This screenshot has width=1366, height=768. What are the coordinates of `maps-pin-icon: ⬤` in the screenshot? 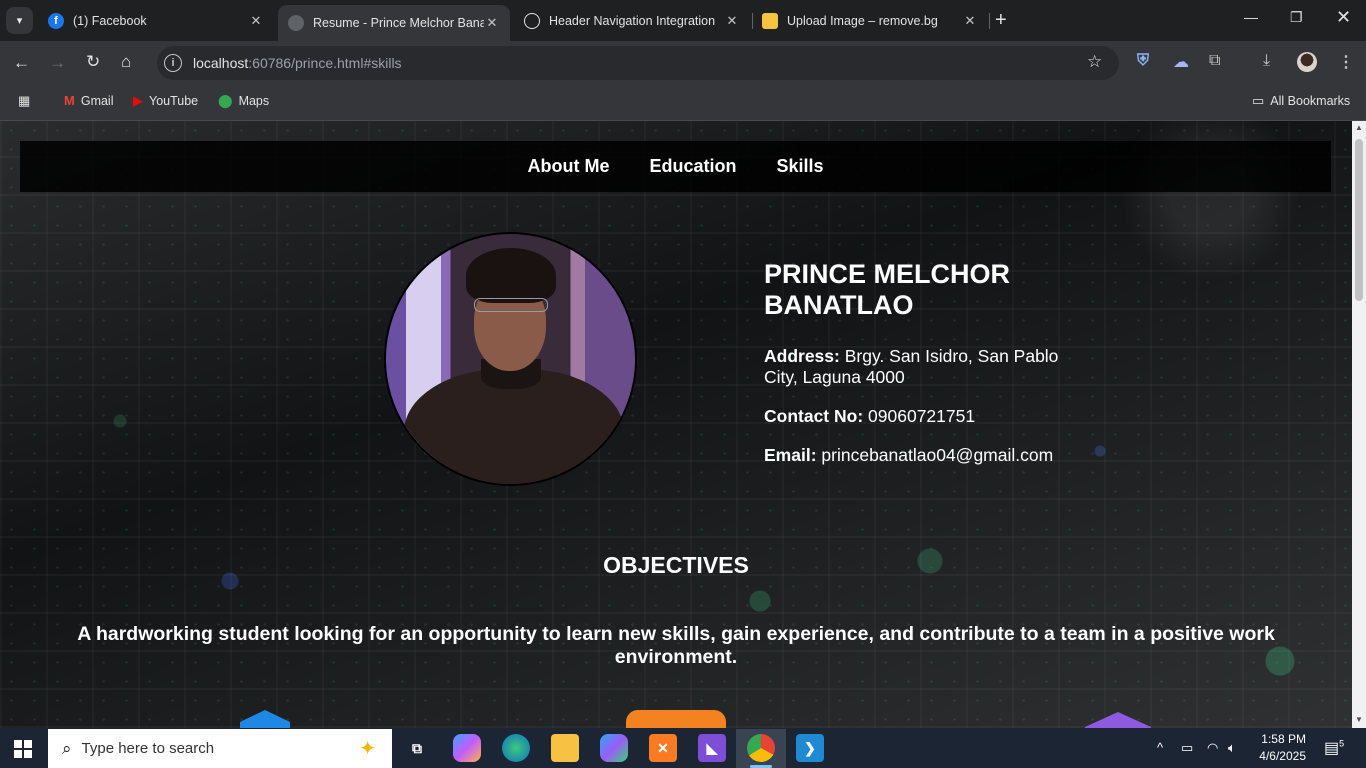 It's located at (225, 100).